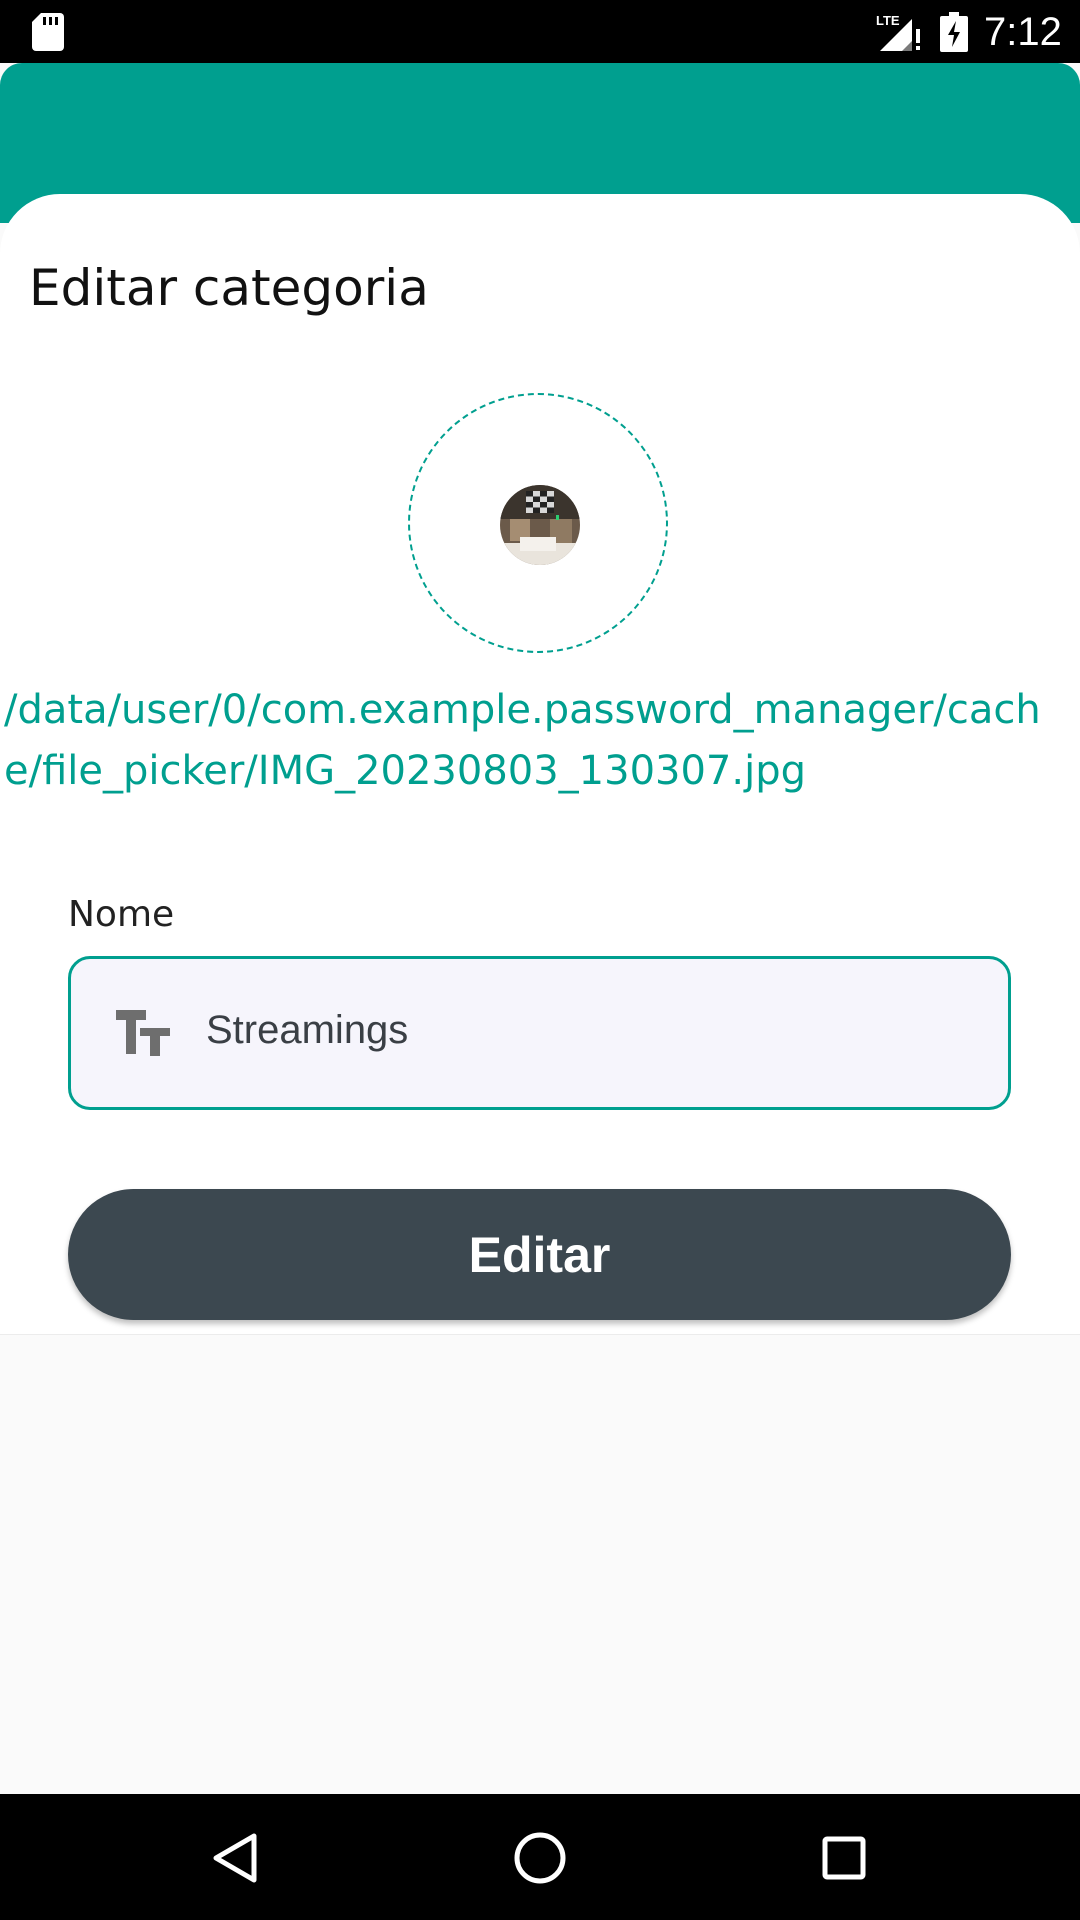  Describe the element at coordinates (586, 1030) in the screenshot. I see `name-input` at that location.